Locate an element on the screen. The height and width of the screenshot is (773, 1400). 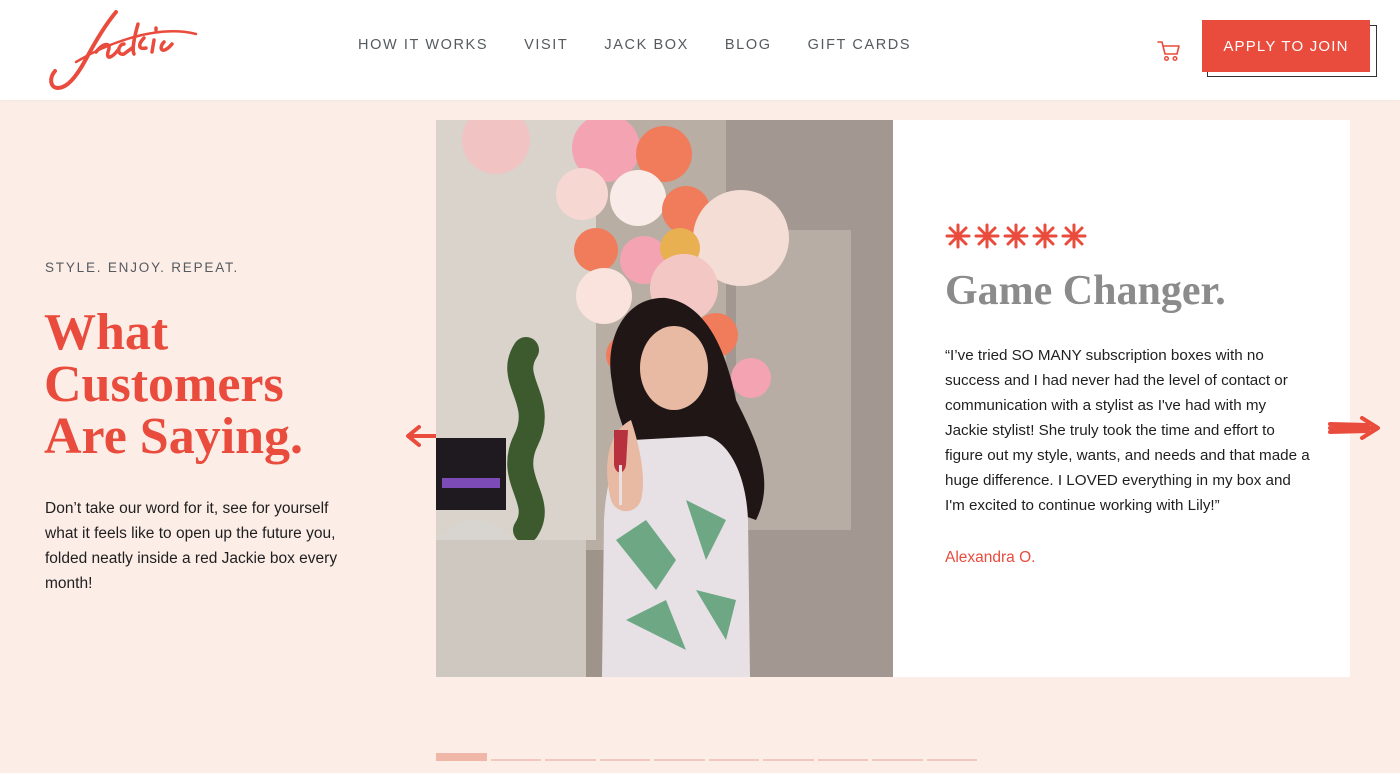
section-headline: What Customers Are Saying. is located at coordinates (209, 385).